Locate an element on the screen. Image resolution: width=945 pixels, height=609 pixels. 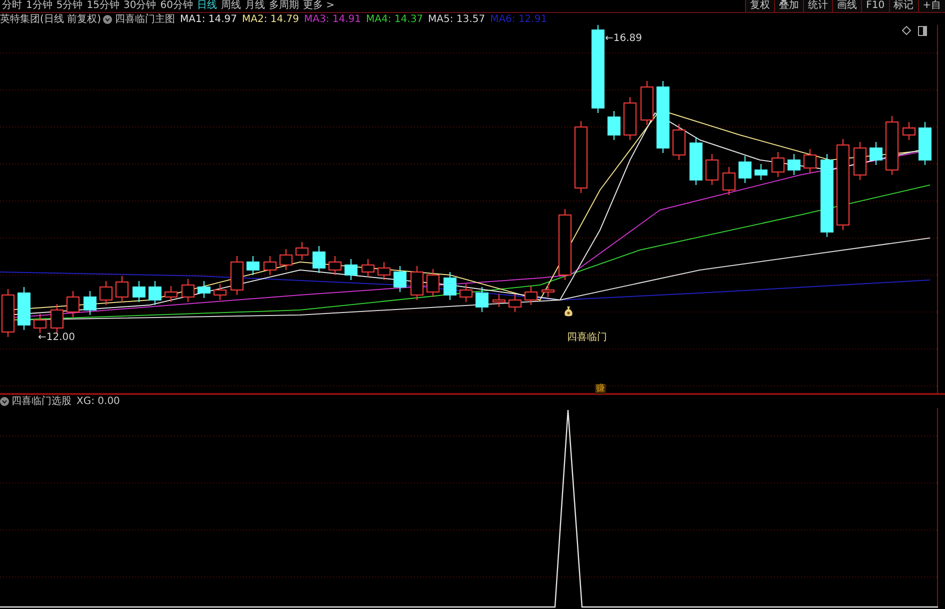
toolbar-button: +自 is located at coordinates (931, 6).